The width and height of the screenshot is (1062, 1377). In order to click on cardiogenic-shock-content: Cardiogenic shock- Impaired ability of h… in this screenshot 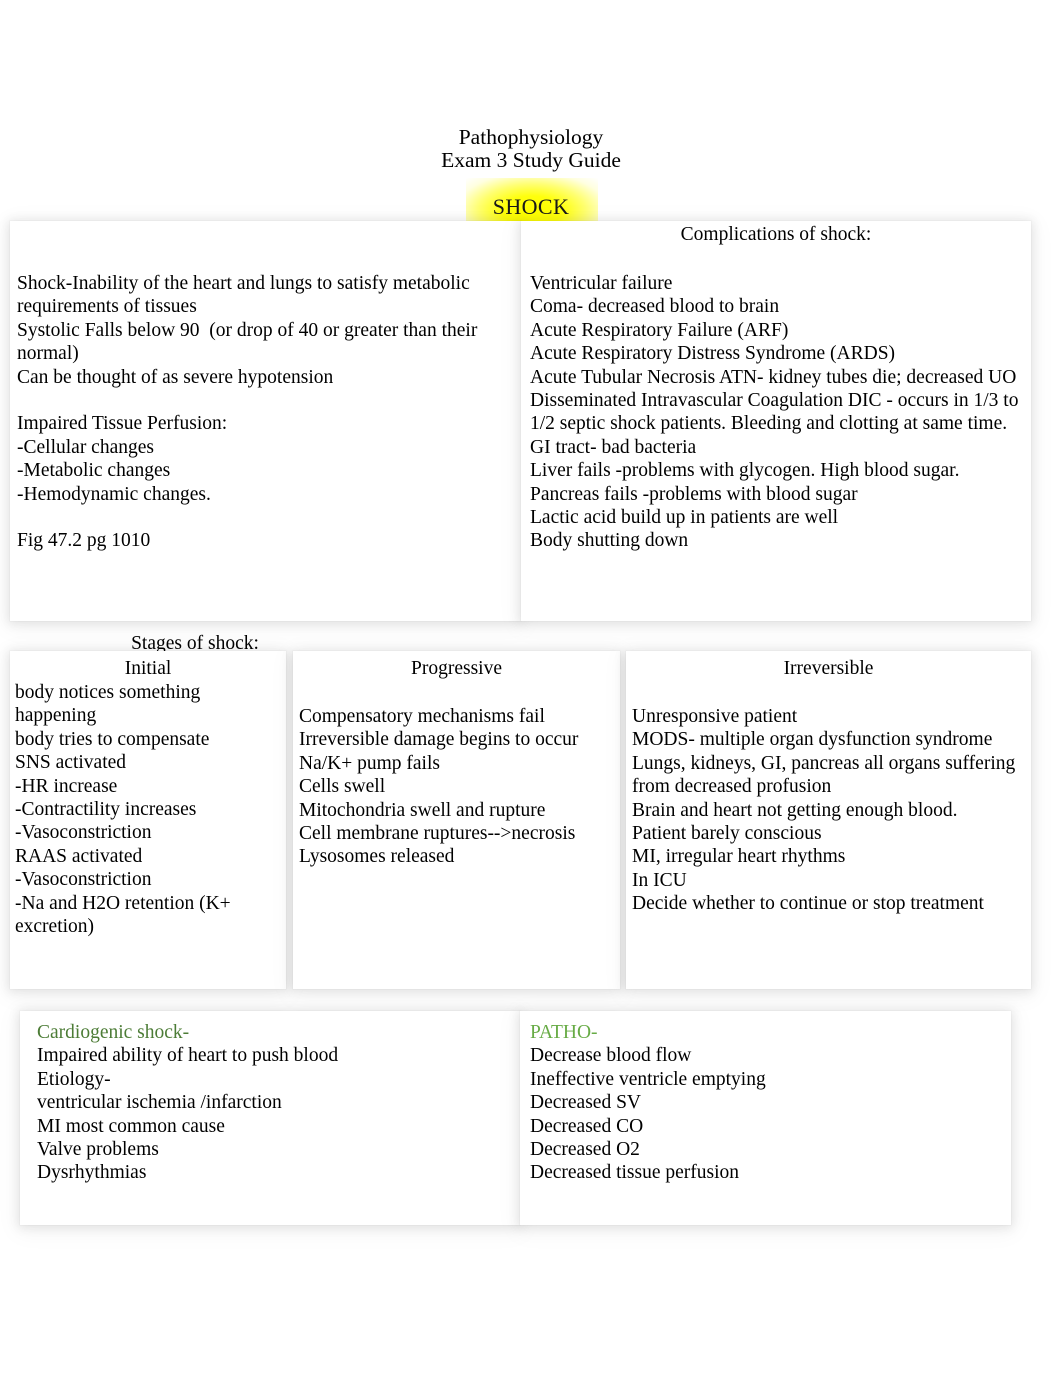, I will do `click(276, 1103)`.